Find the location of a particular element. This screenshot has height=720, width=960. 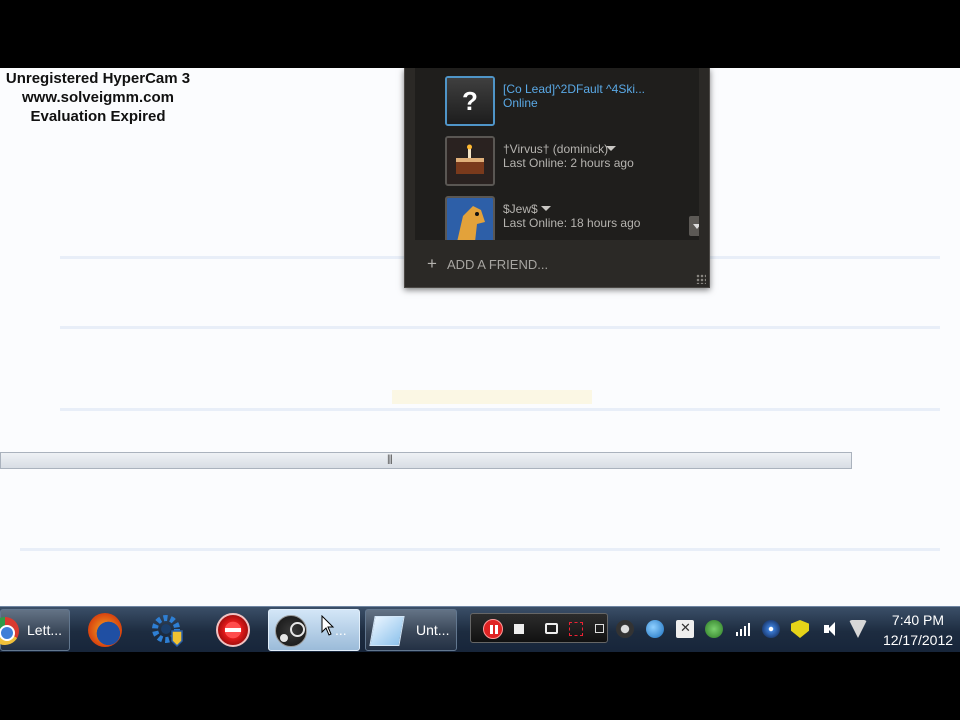

horse-avatar is located at coordinates (470, 218).